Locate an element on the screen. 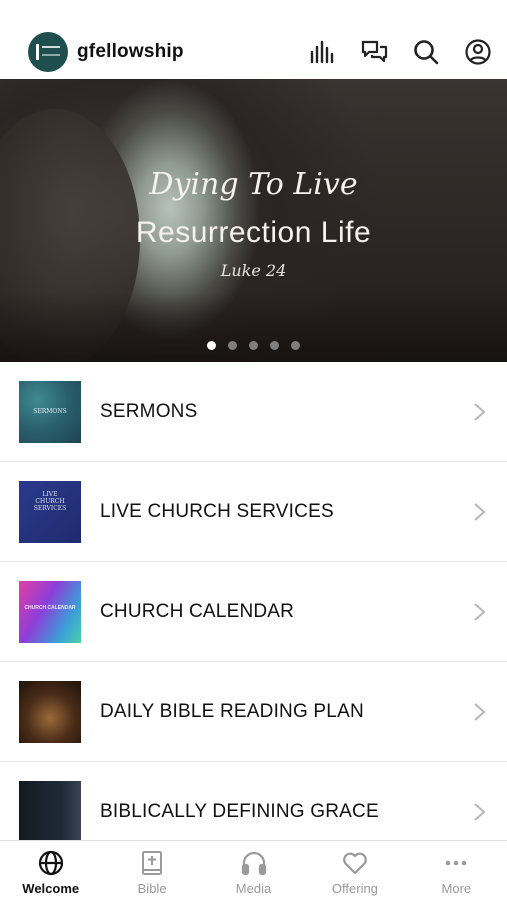 The width and height of the screenshot is (507, 900). carousel-dots is located at coordinates (253, 345).